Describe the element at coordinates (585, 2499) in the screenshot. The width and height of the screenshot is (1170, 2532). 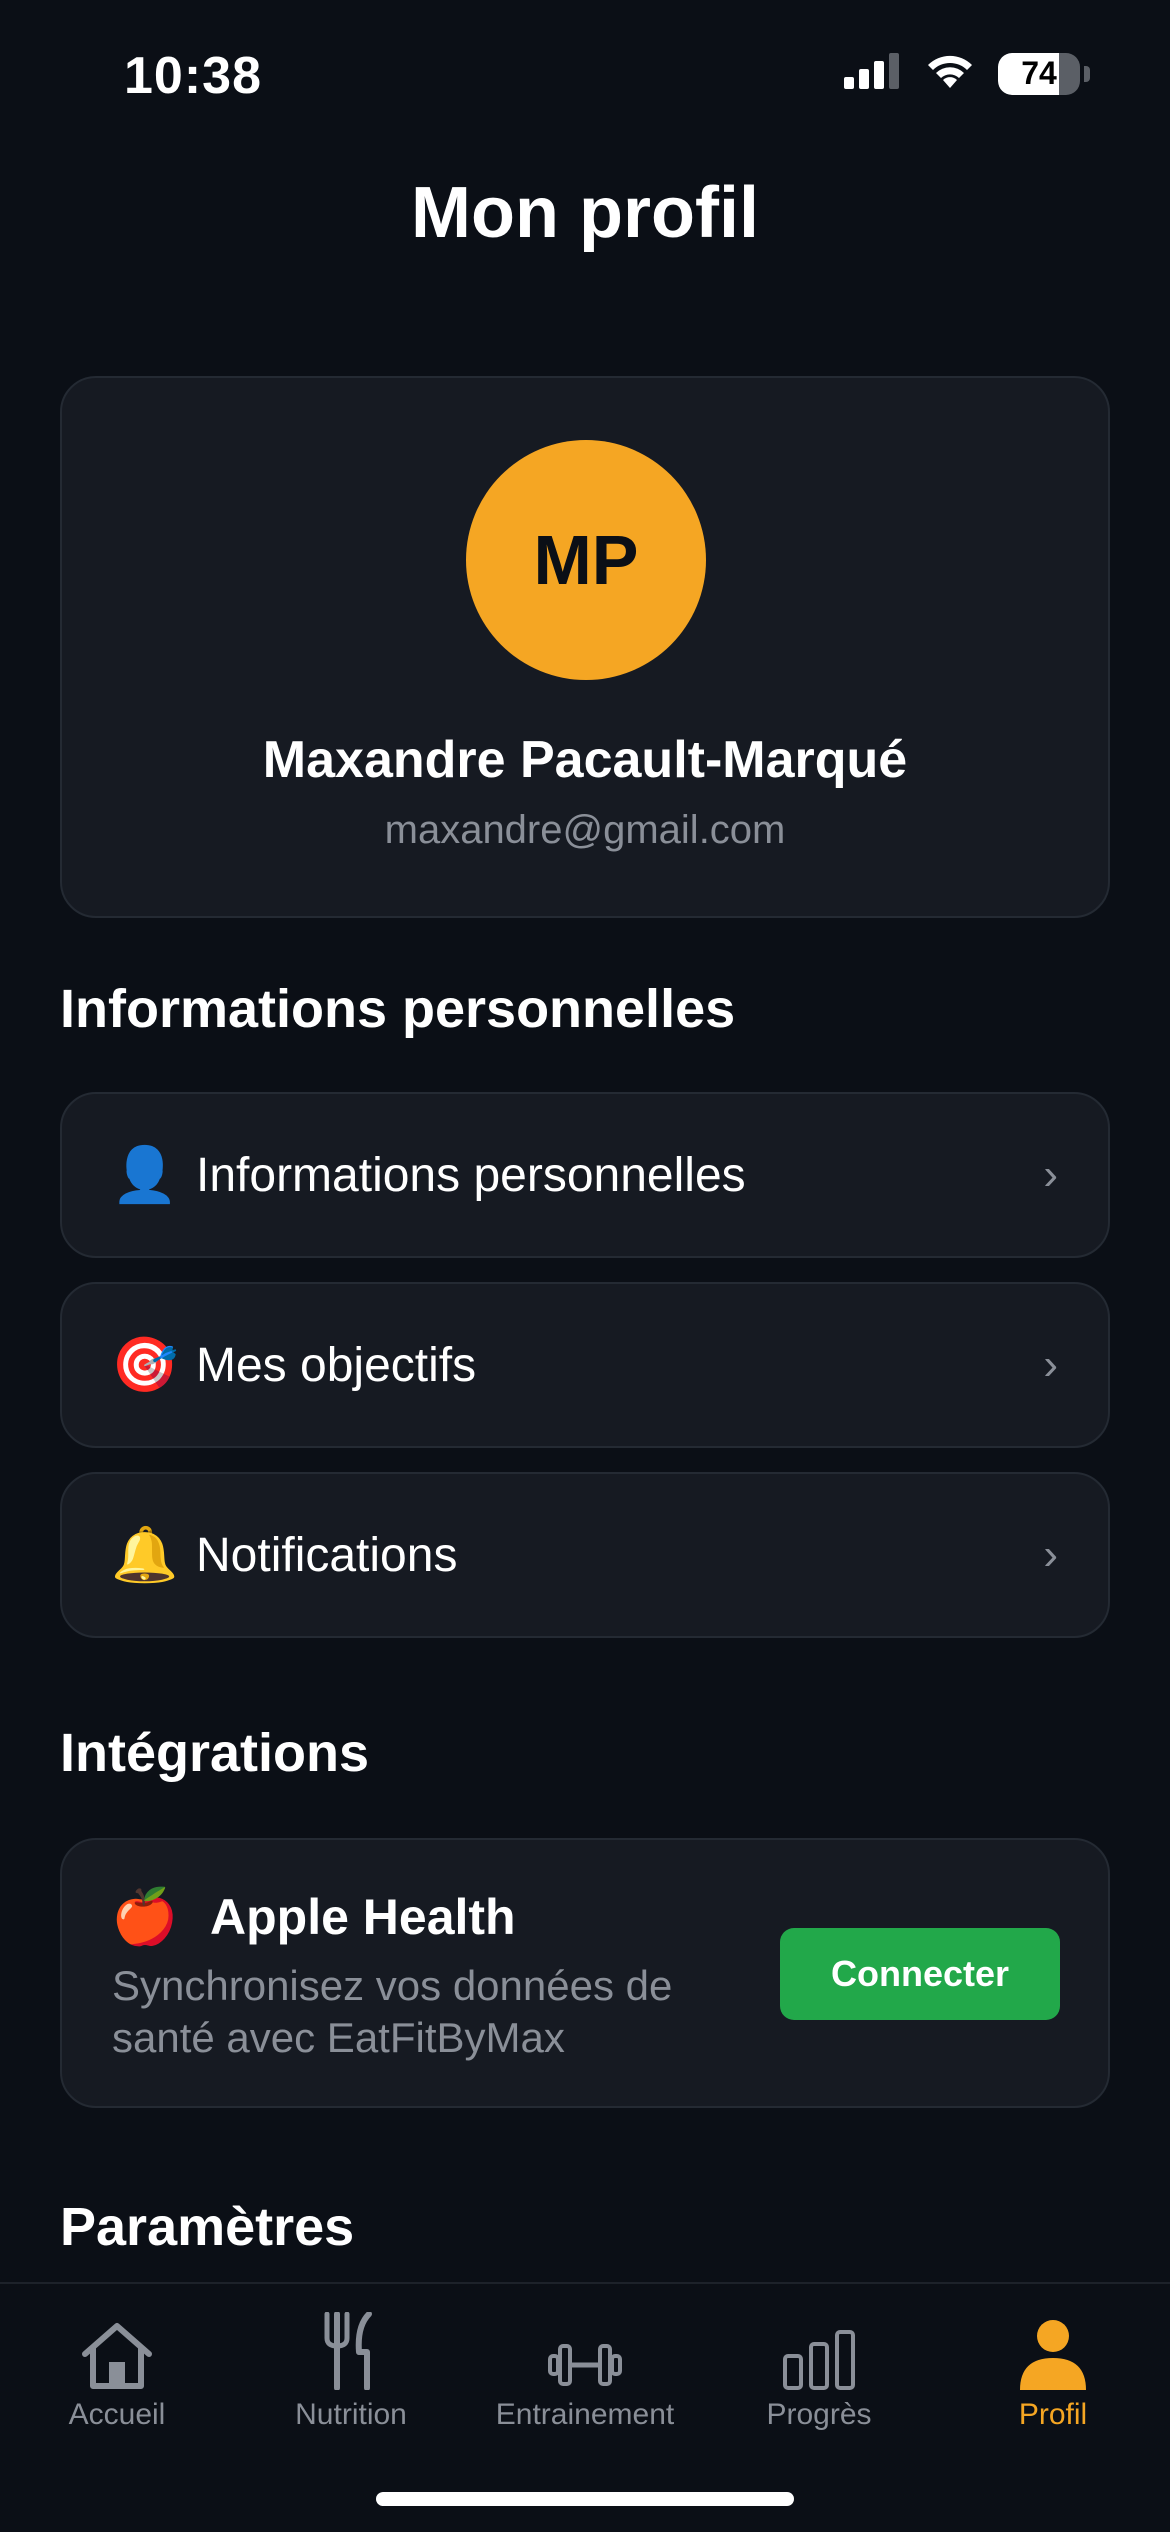
I see `home-indicator` at that location.